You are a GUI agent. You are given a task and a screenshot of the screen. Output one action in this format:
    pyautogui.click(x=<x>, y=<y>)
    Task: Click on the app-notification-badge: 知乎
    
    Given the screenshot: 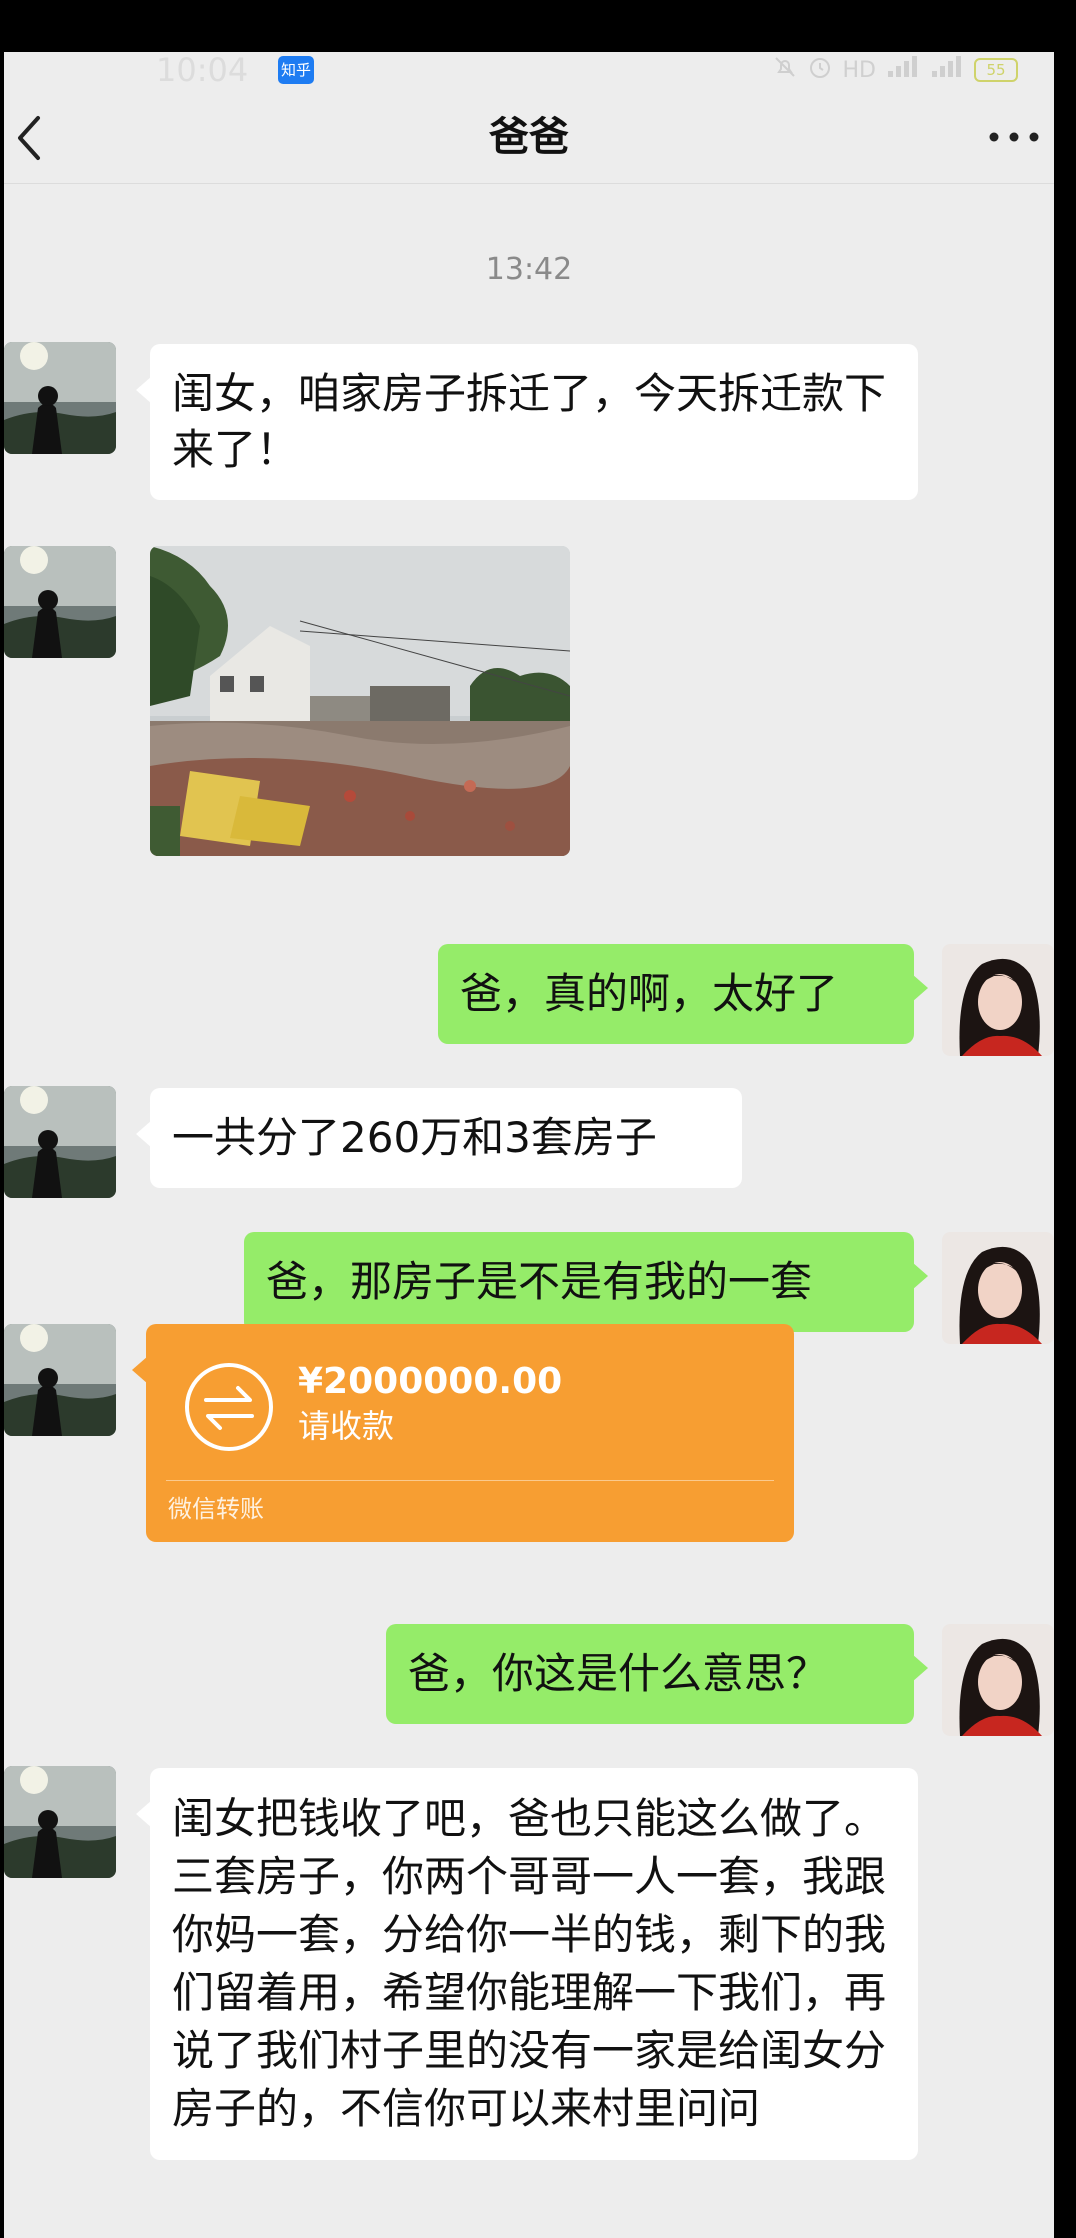 What is the action you would take?
    pyautogui.click(x=296, y=70)
    